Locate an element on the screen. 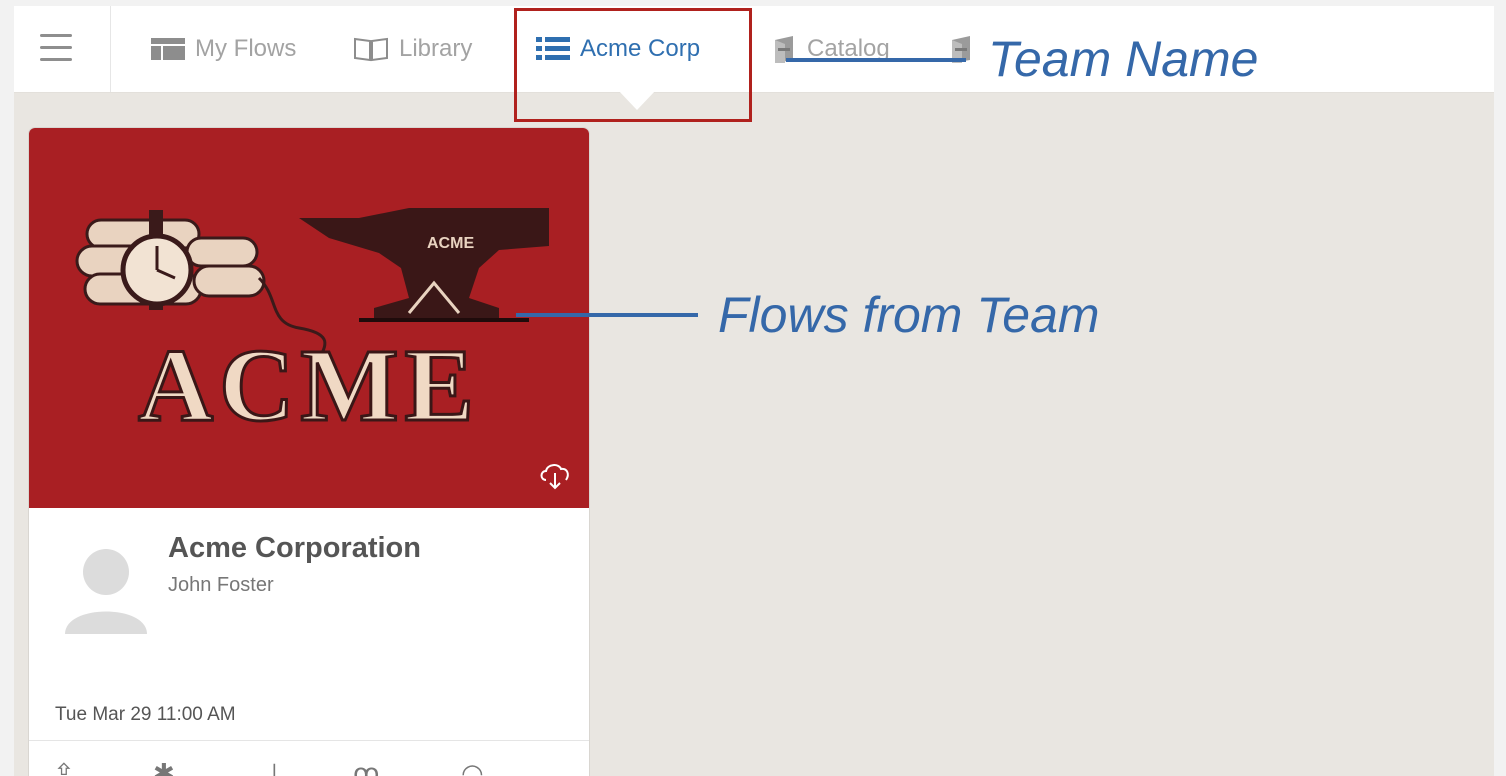 The image size is (1506, 776). tab-library: Library is located at coordinates (412, 49).